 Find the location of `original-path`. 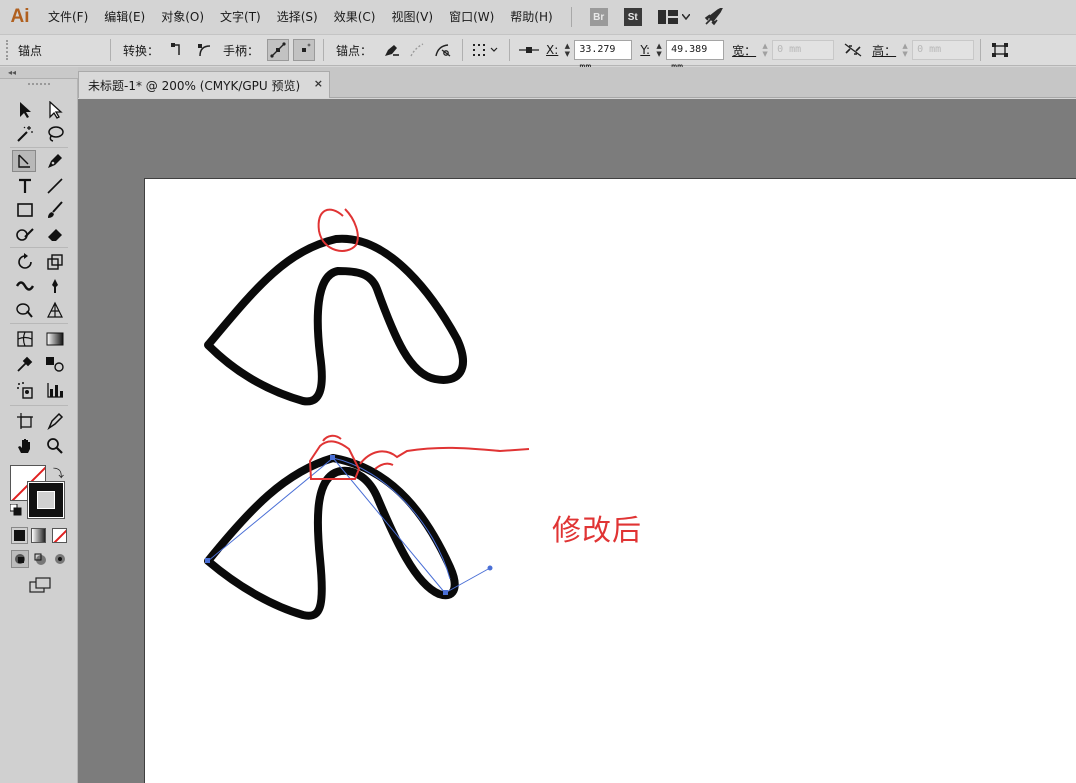

original-path is located at coordinates (335, 320).